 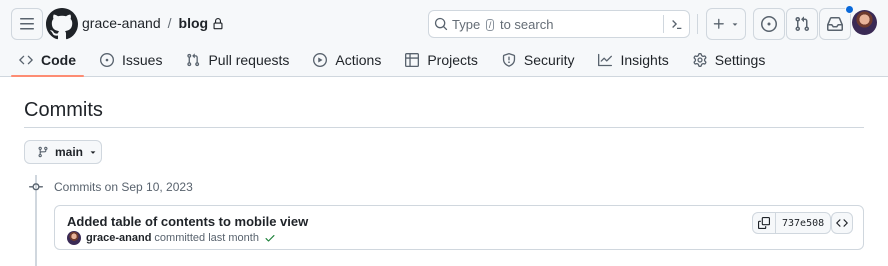 I want to click on tab-actions-label: Actions, so click(x=358, y=59).